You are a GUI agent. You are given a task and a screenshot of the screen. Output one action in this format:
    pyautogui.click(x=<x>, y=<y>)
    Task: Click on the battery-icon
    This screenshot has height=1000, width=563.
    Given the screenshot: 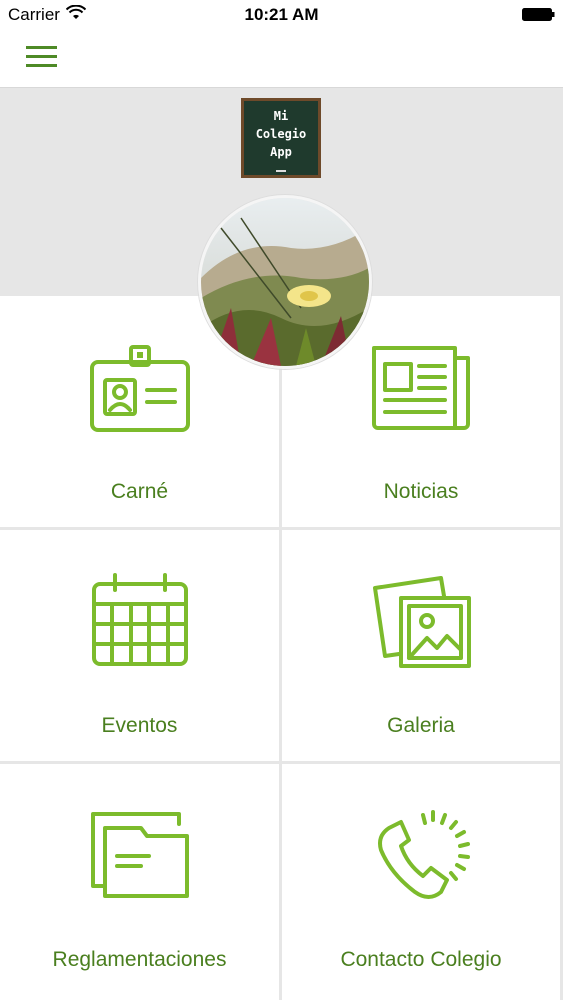 What is the action you would take?
    pyautogui.click(x=538, y=14)
    